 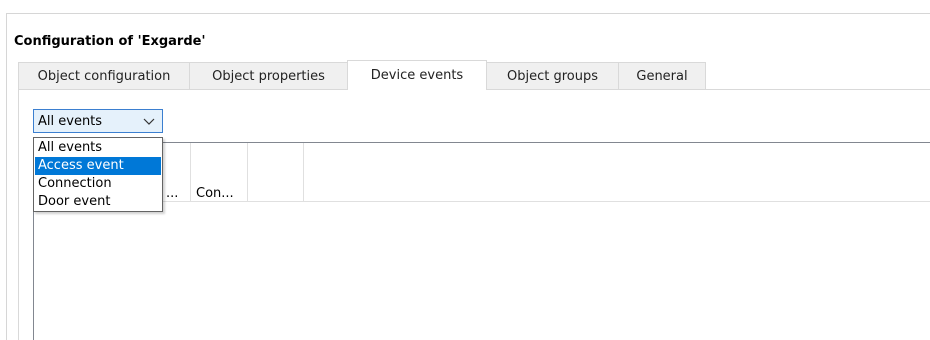 What do you see at coordinates (18, 214) in the screenshot?
I see `tab-panel-left-border` at bounding box center [18, 214].